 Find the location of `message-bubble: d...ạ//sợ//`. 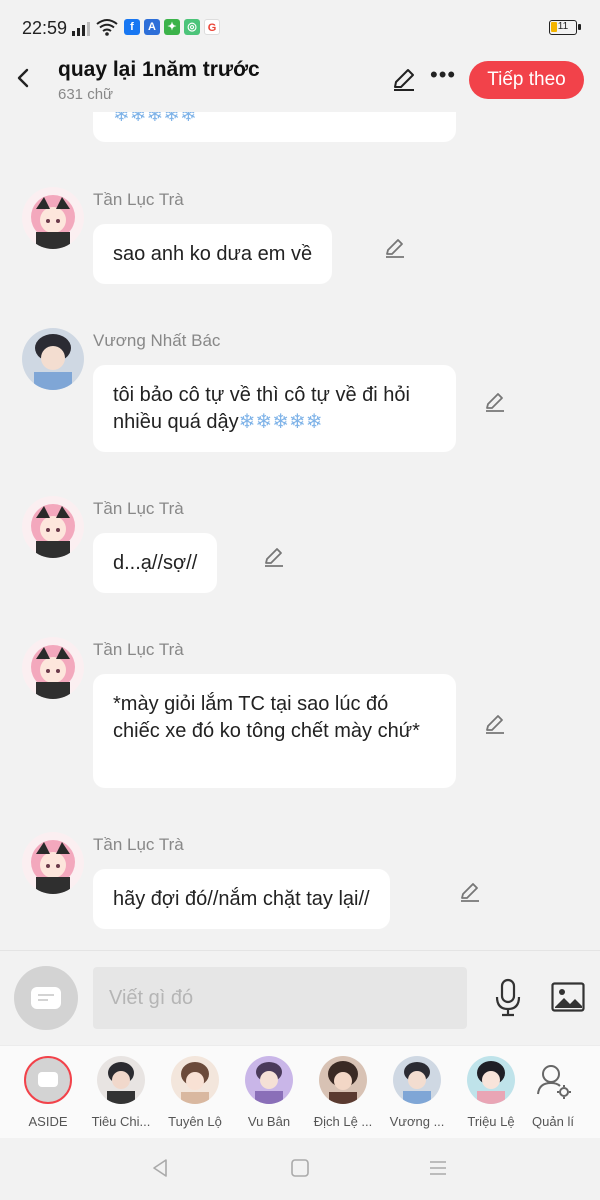

message-bubble: d...ạ//sợ// is located at coordinates (155, 563).